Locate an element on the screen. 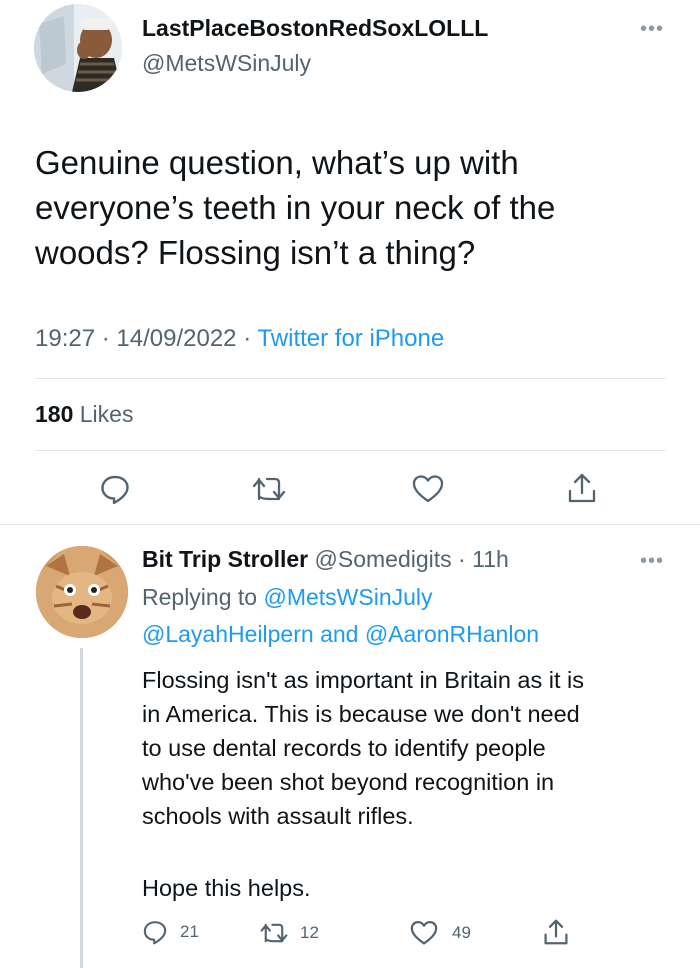  reply-line: schools with assault rifles. is located at coordinates (278, 816).